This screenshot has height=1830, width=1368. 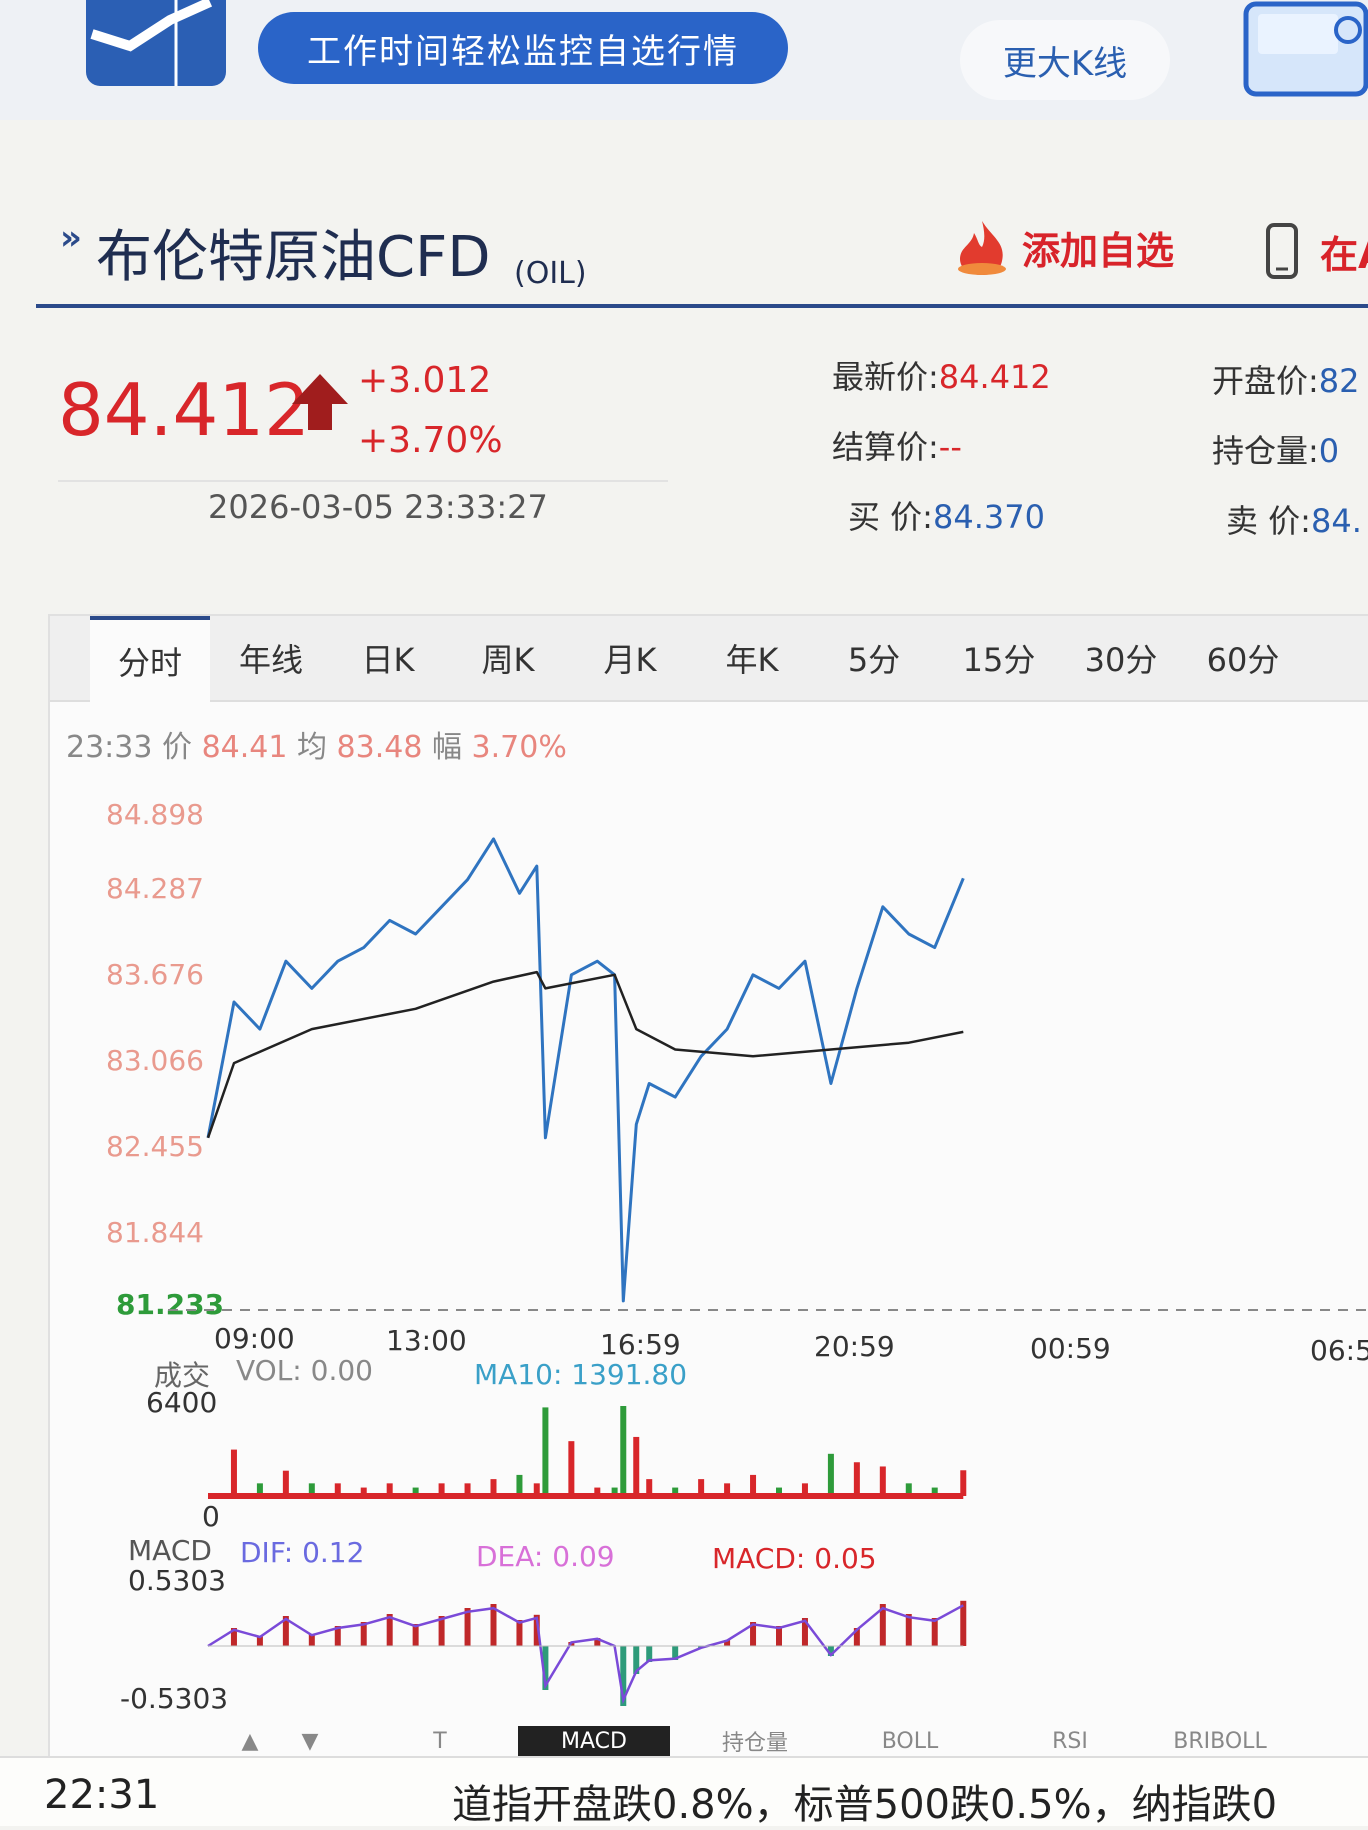 I want to click on ask-price-label: 卖 价:, so click(x=1268, y=521).